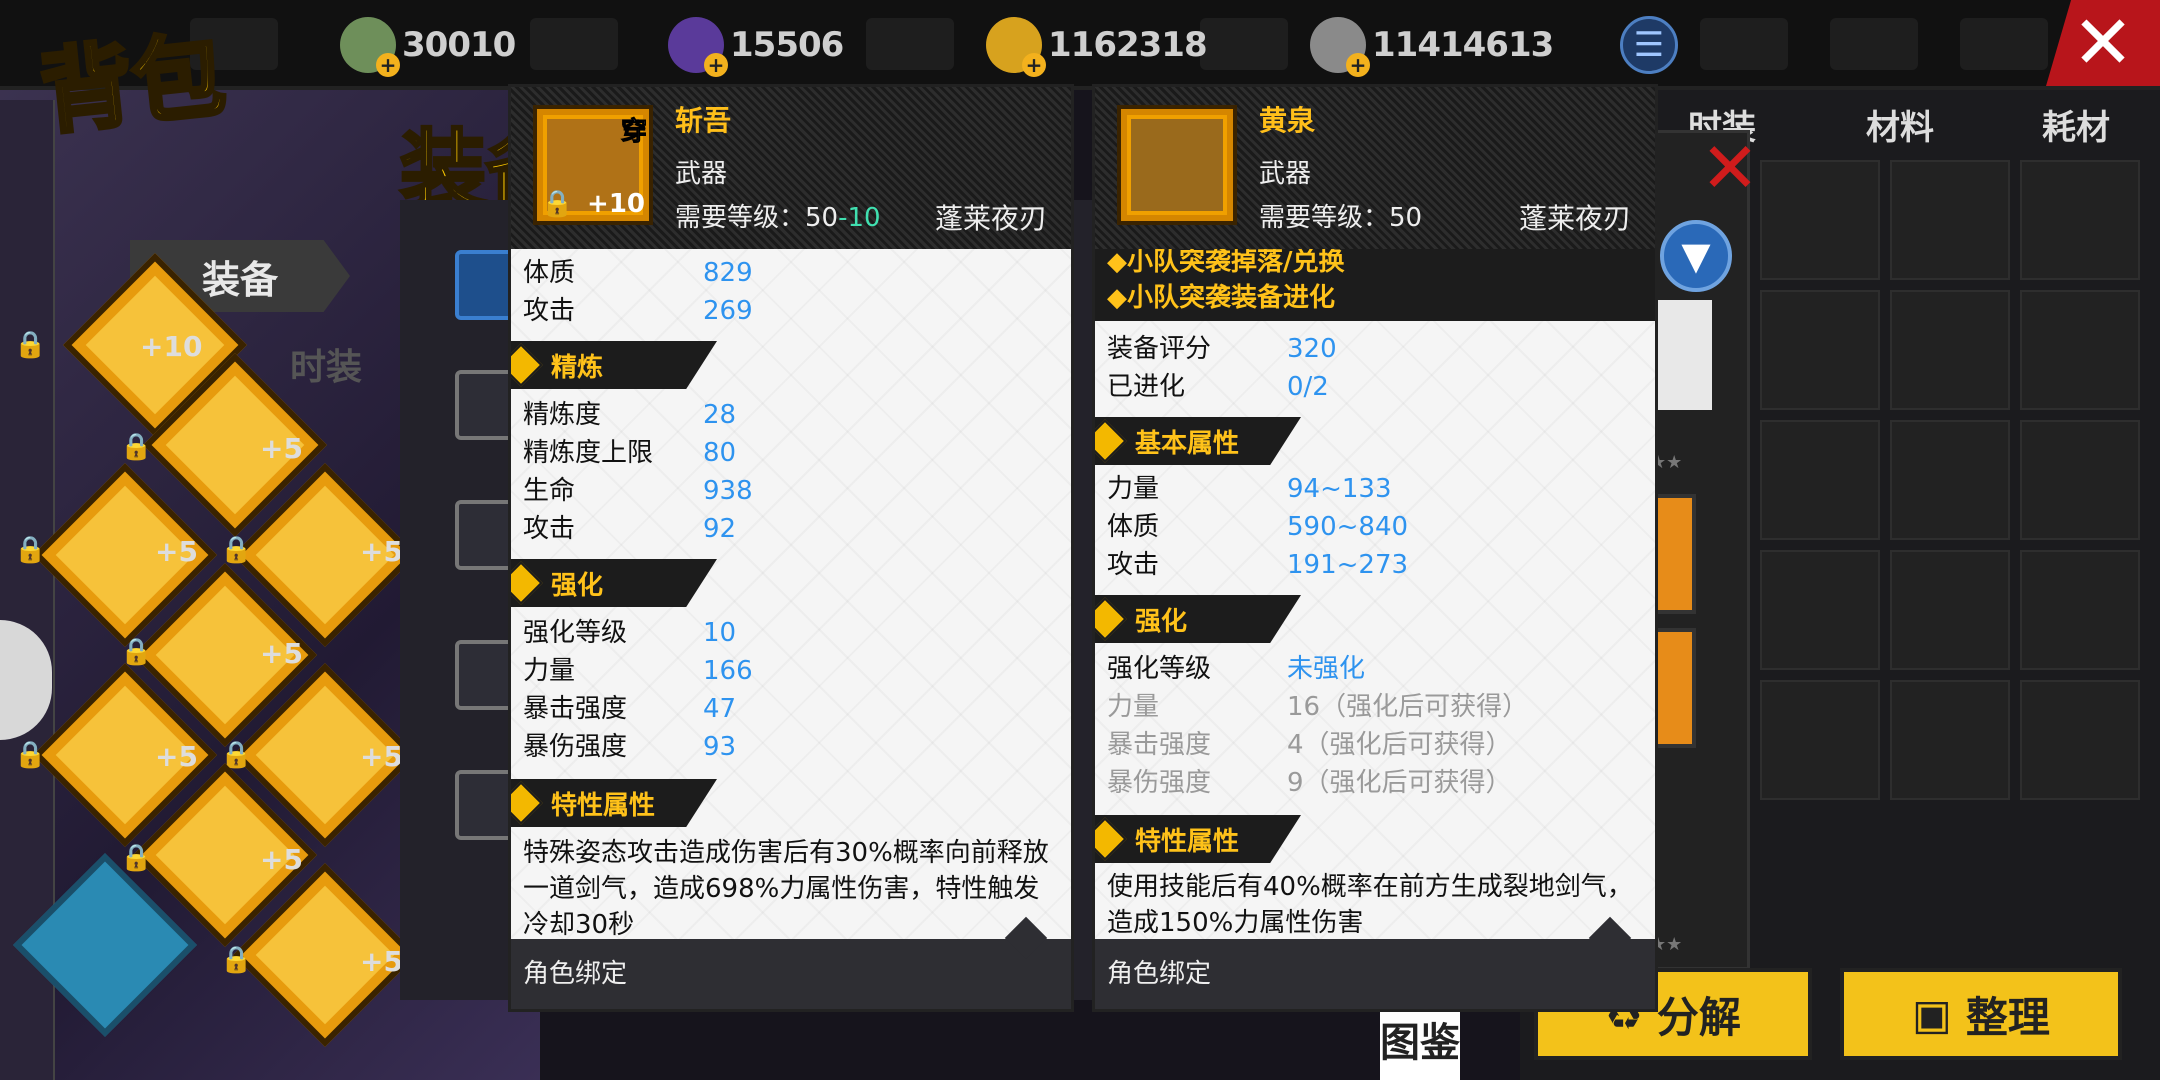 The image size is (2160, 1080). What do you see at coordinates (1420, 1045) in the screenshot?
I see `atlas-button: 图鉴` at bounding box center [1420, 1045].